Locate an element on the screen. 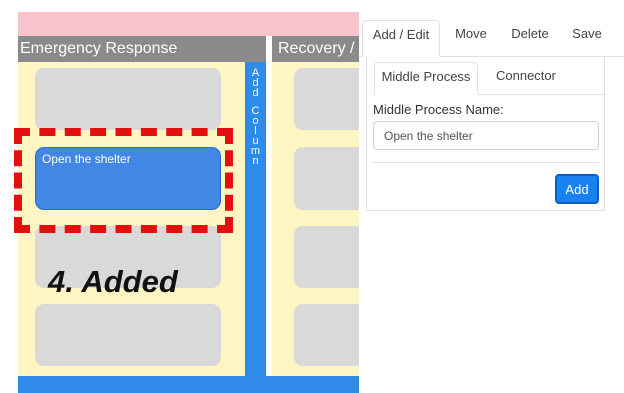  middle-process-name-input is located at coordinates (486, 135).